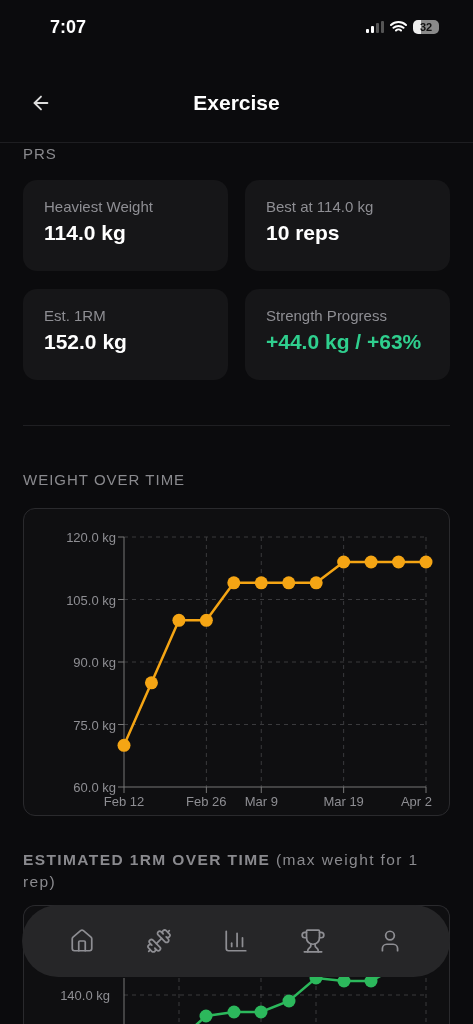 Image resolution: width=473 pixels, height=1024 pixels. What do you see at coordinates (124, 801) in the screenshot?
I see `axis-label: Feb 12` at bounding box center [124, 801].